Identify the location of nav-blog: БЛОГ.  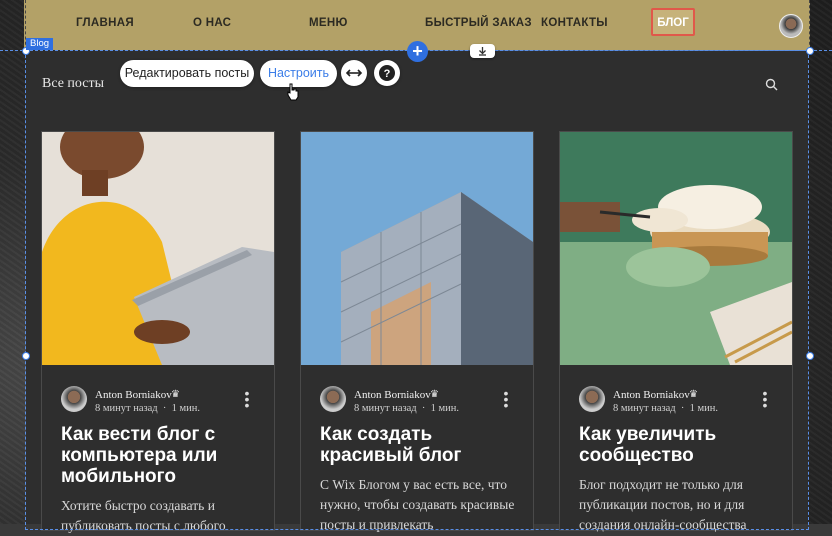
(673, 22).